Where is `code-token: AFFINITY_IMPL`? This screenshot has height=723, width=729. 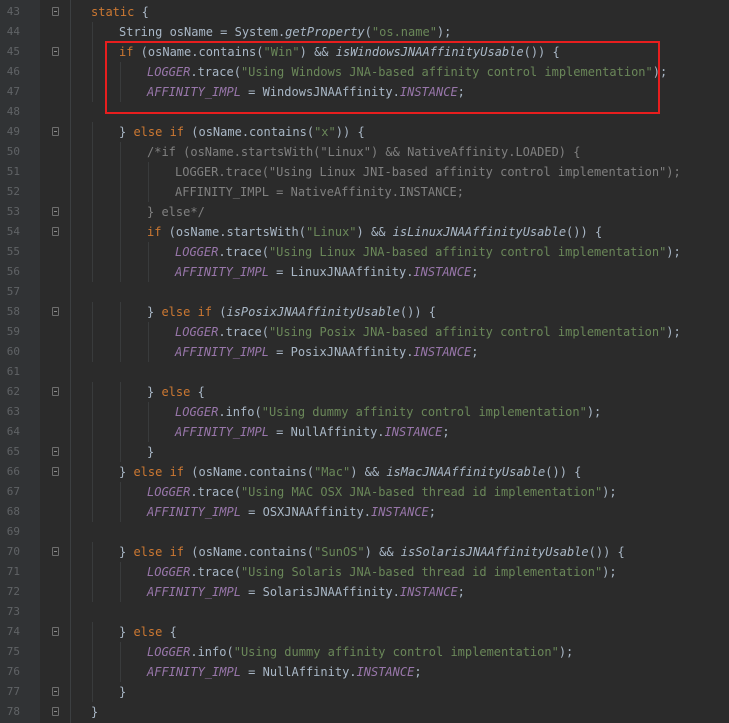
code-token: AFFINITY_IMPL is located at coordinates (222, 272).